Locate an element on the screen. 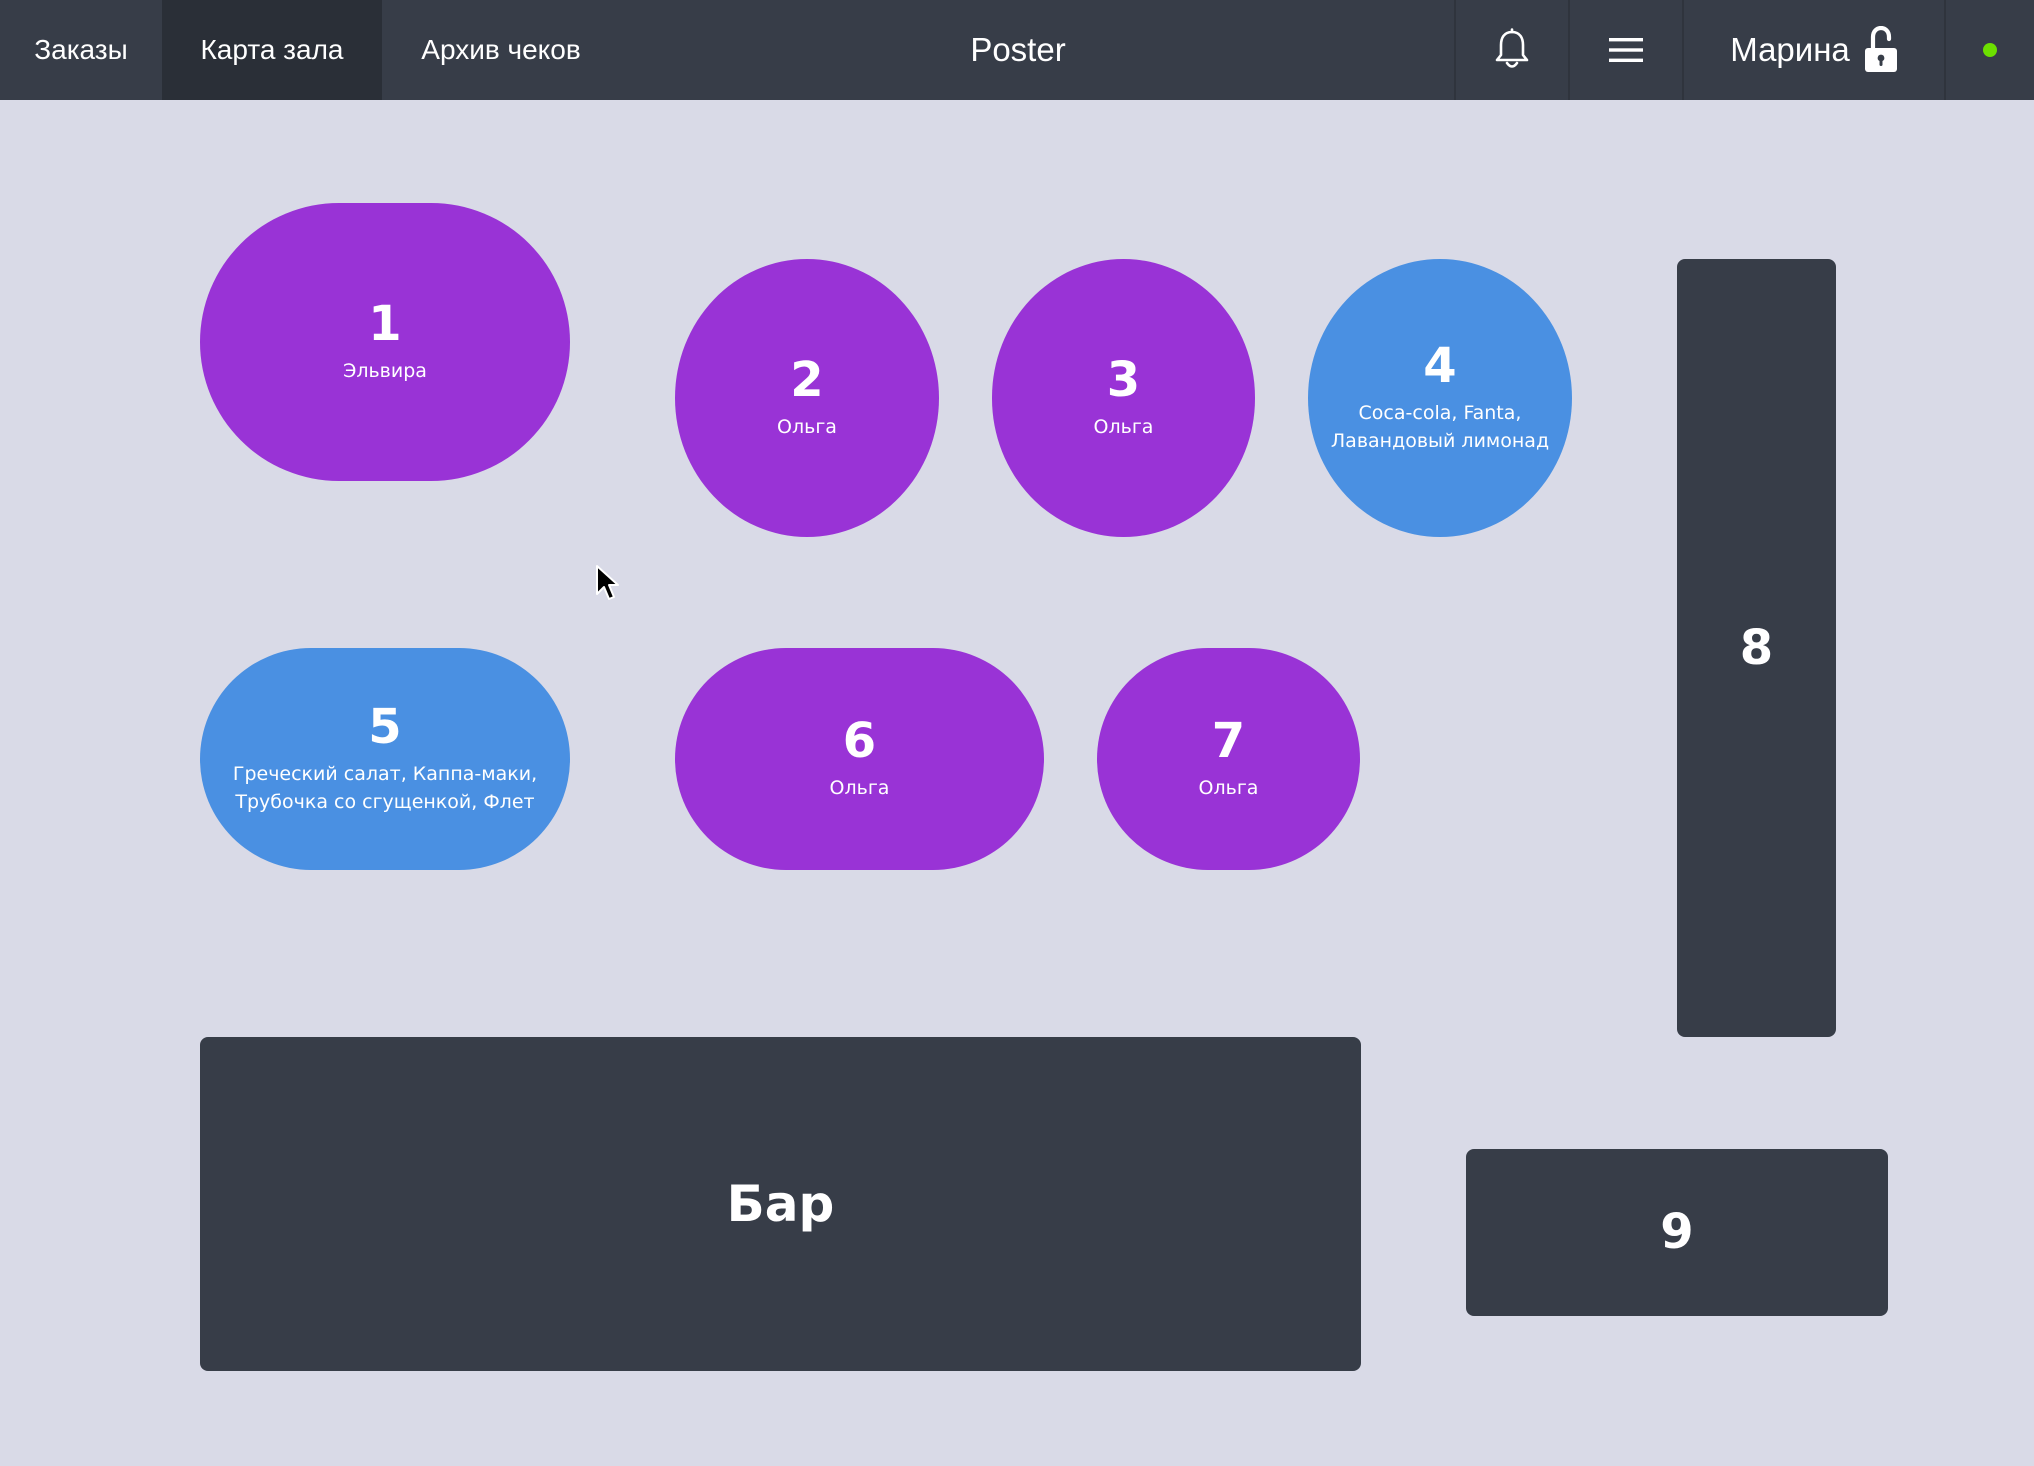 This screenshot has height=1466, width=2034. table-bar: Бар is located at coordinates (780, 1204).